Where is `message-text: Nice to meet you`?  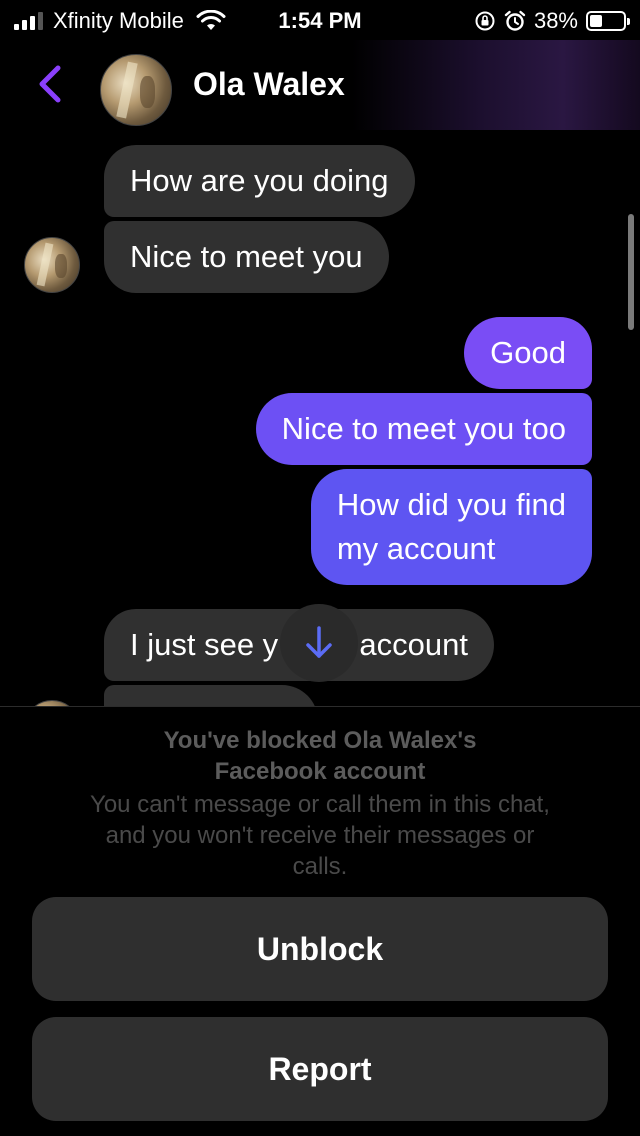 message-text: Nice to meet you is located at coordinates (246, 256).